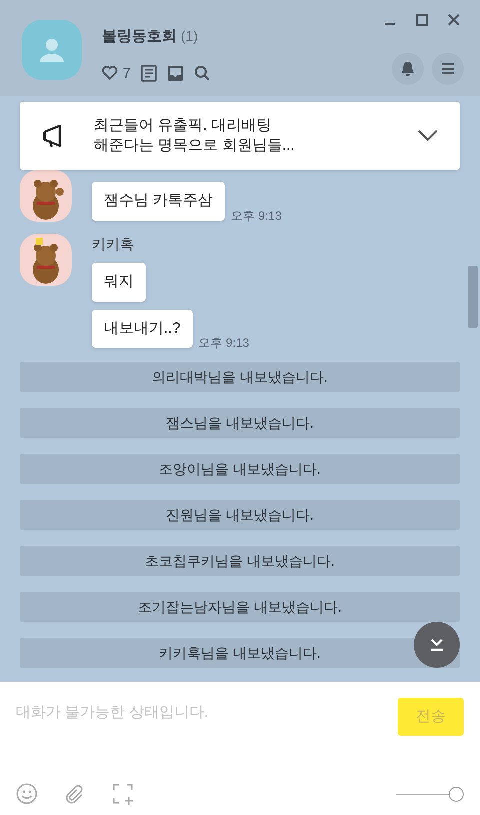  Describe the element at coordinates (240, 469) in the screenshot. I see `system-message: 조앙이님을 내보냈습니다.` at that location.